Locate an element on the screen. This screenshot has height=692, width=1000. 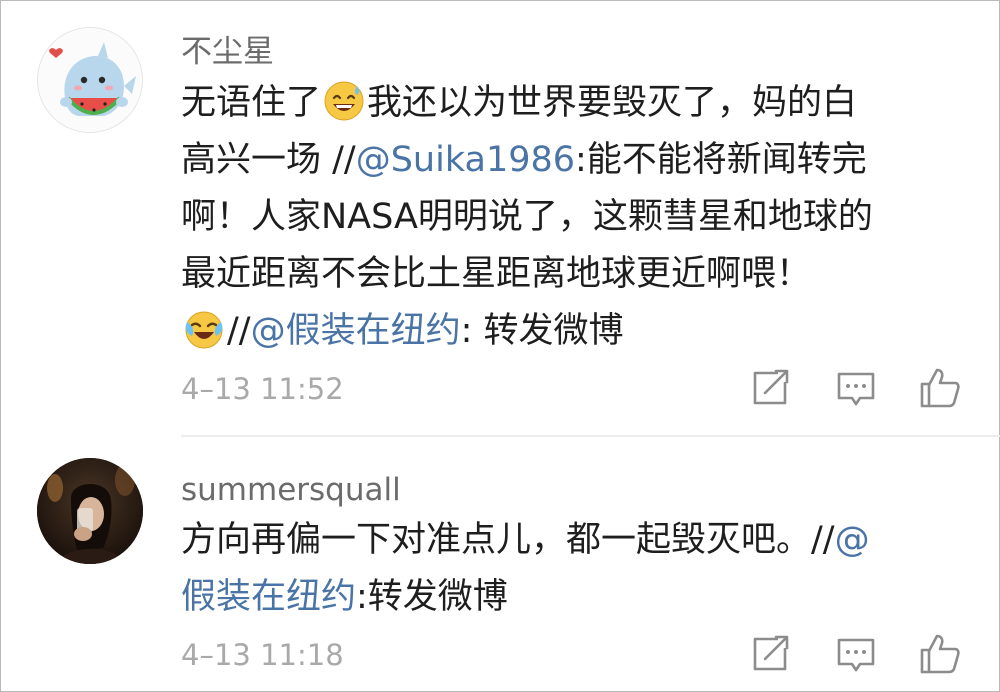
mention-link: @假装在纽约 is located at coordinates (356, 331).